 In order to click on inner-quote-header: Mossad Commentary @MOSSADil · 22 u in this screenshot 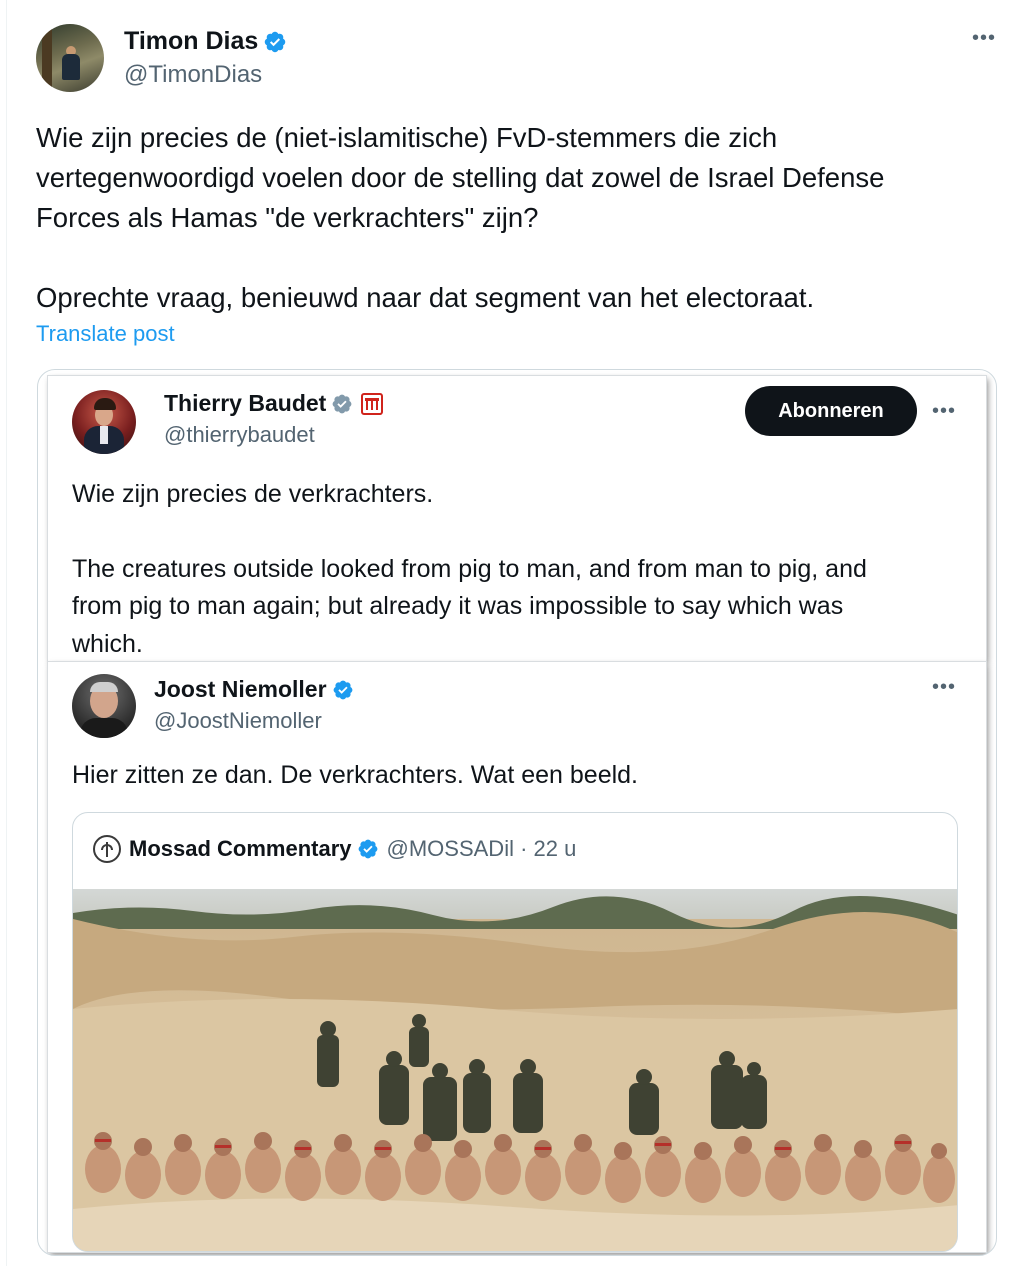, I will do `click(334, 849)`.